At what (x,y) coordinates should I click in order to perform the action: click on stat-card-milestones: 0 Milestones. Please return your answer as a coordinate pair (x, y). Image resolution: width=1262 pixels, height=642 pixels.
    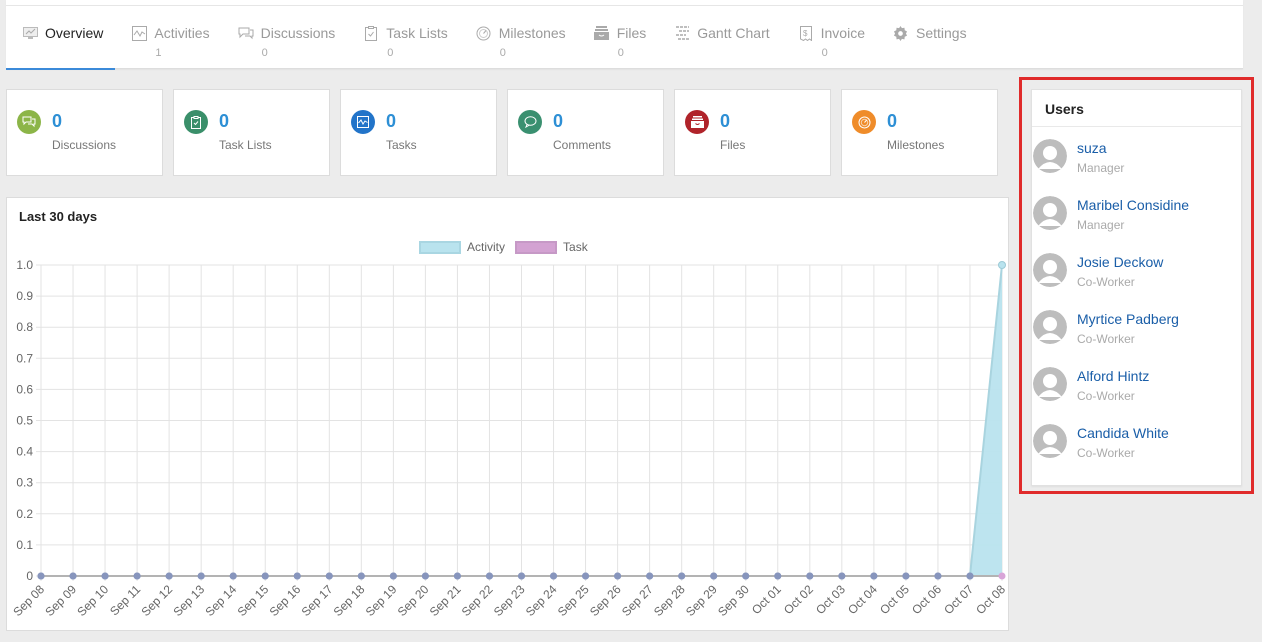
    Looking at the image, I should click on (919, 132).